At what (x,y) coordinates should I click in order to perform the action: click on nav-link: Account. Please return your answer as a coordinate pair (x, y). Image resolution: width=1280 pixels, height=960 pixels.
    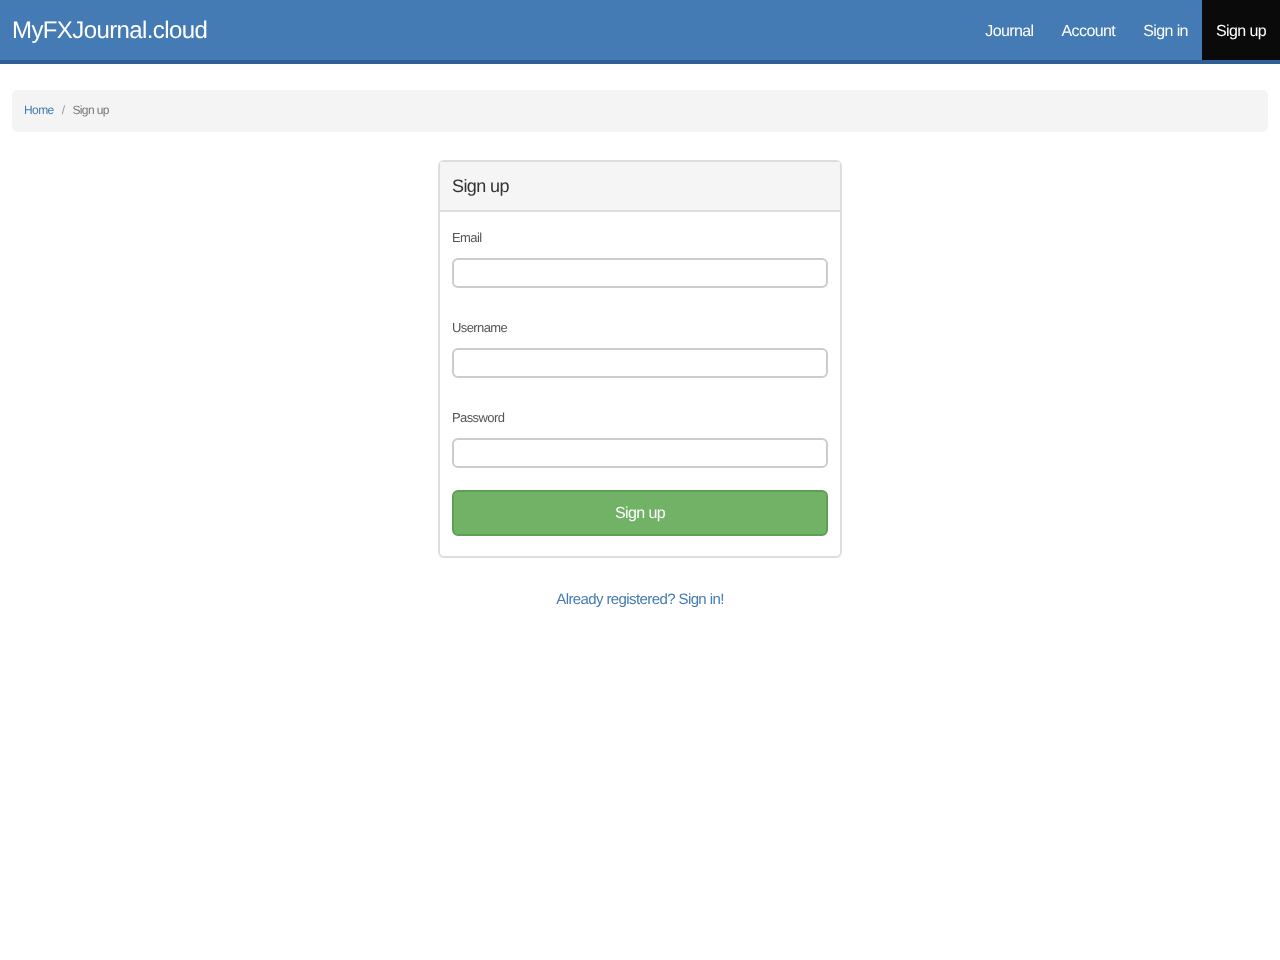
    Looking at the image, I should click on (1088, 30).